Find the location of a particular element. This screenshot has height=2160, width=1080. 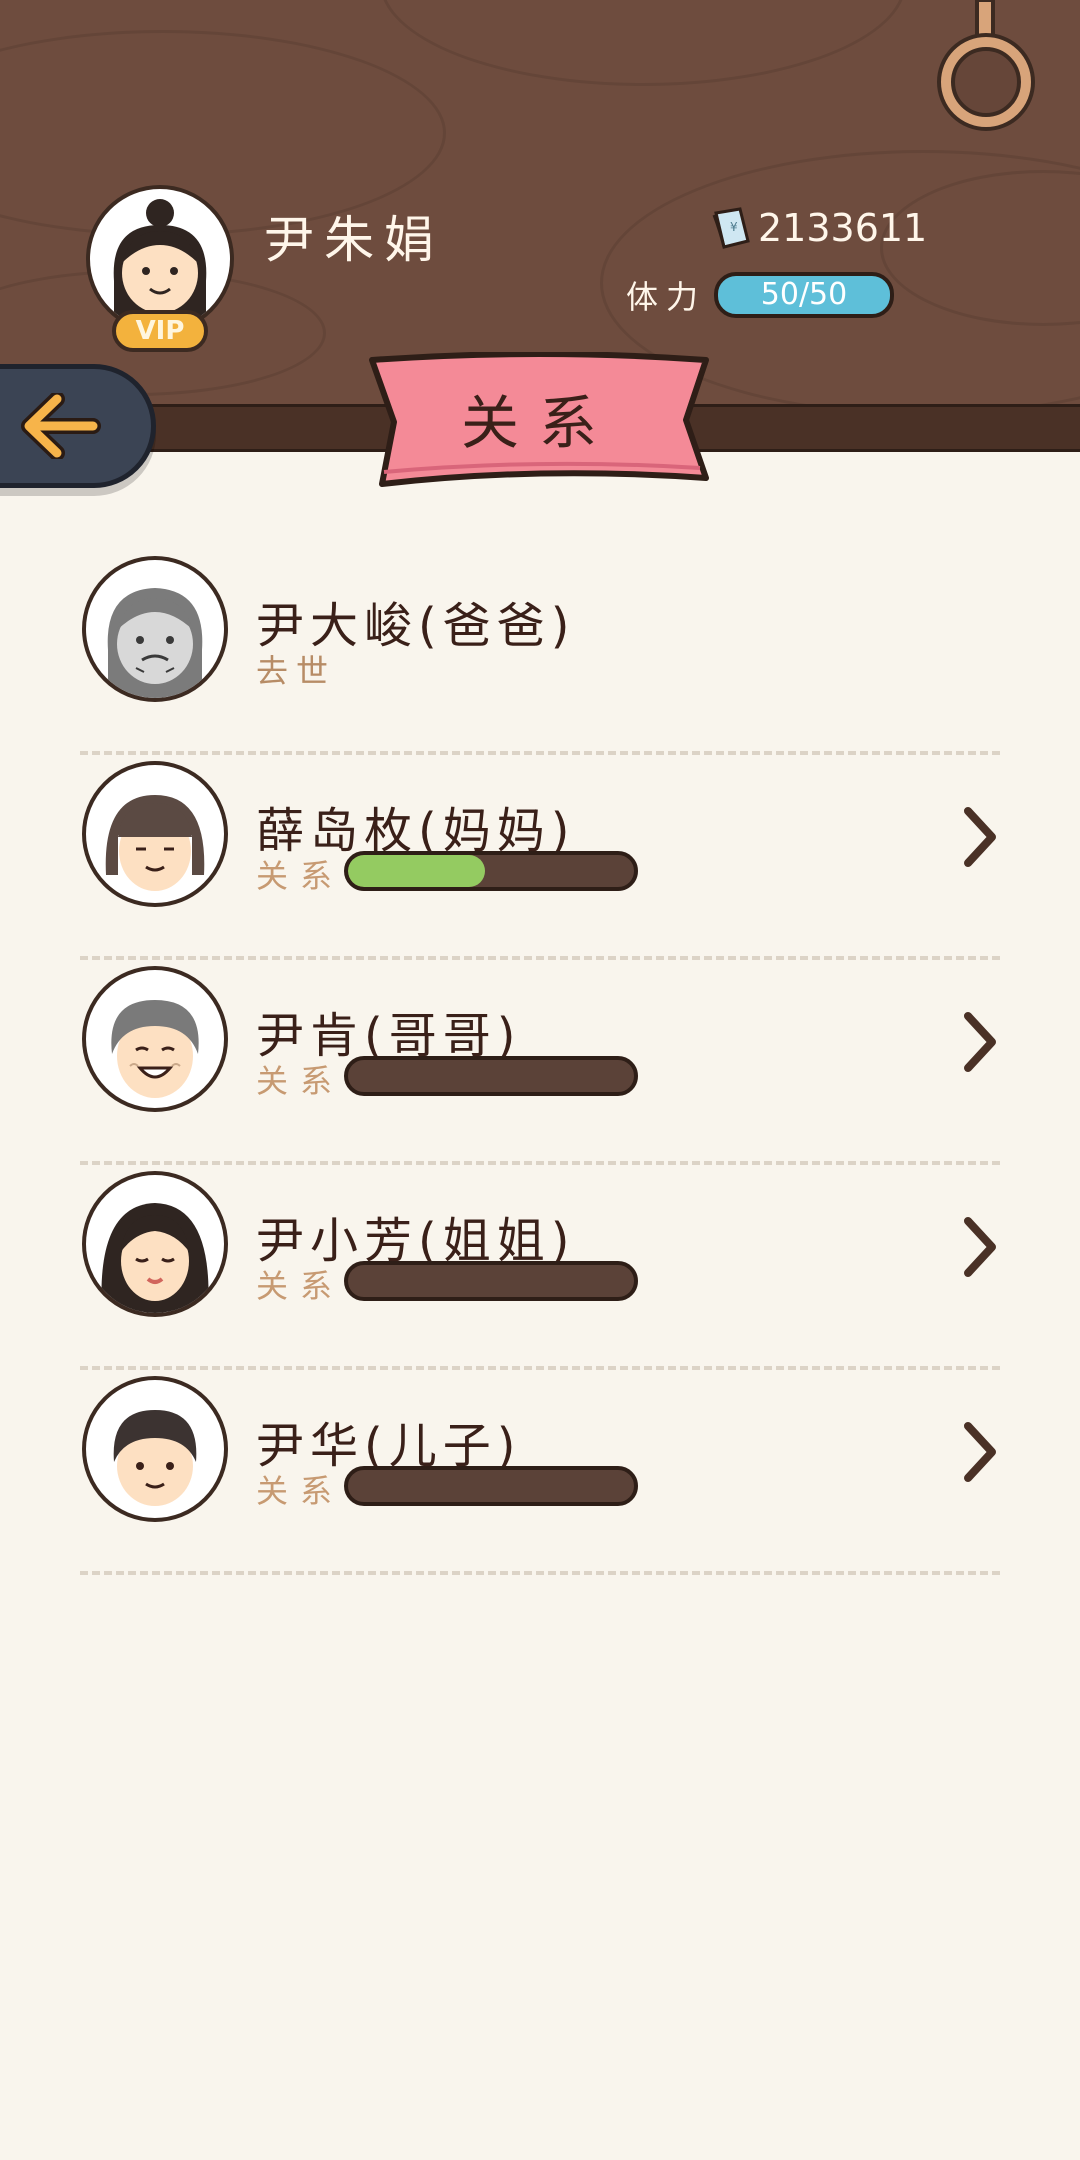

hook-icon is located at coordinates (986, 70).